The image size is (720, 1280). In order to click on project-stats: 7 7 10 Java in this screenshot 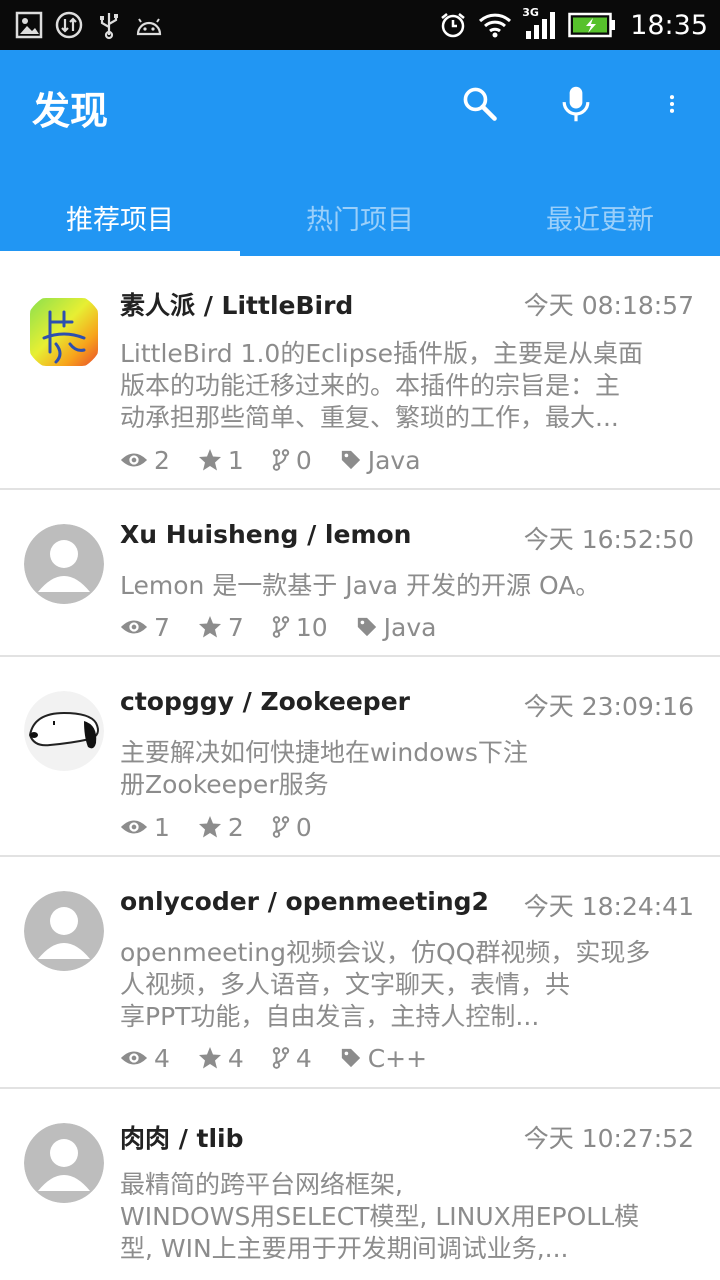, I will do `click(292, 627)`.